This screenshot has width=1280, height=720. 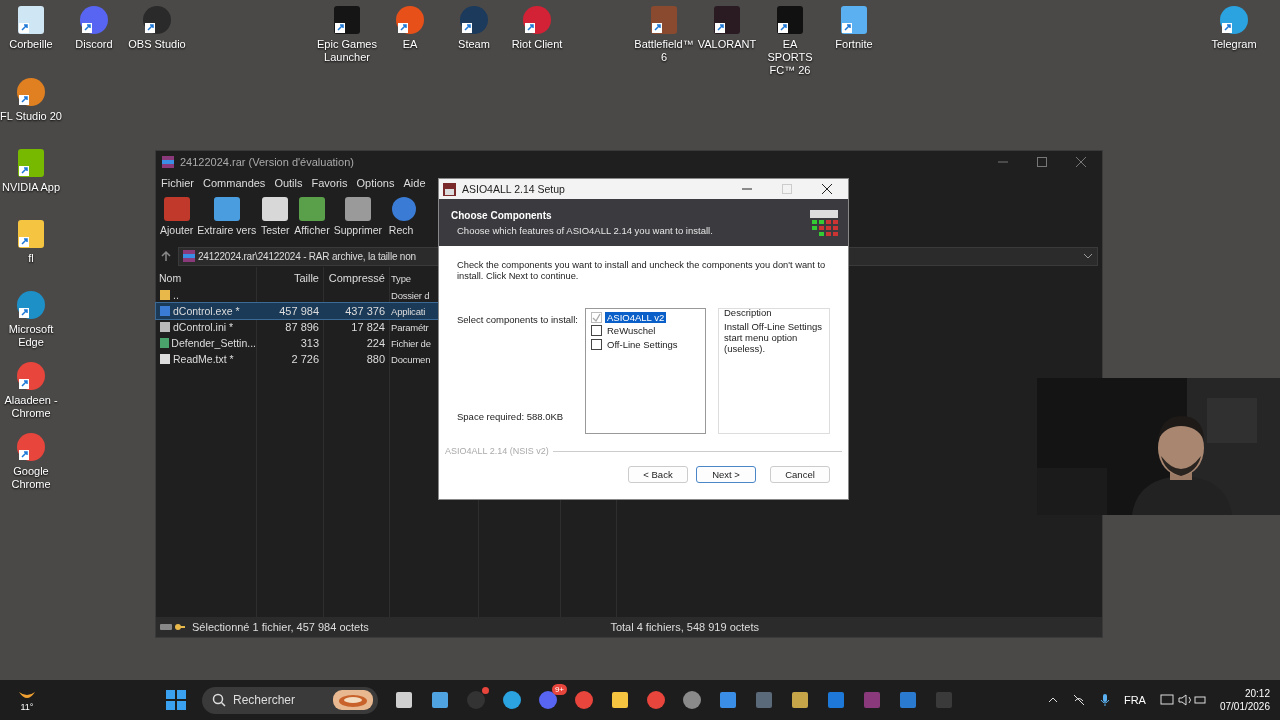 What do you see at coordinates (518, 319) in the screenshot?
I see `select-label: Select components to install:` at bounding box center [518, 319].